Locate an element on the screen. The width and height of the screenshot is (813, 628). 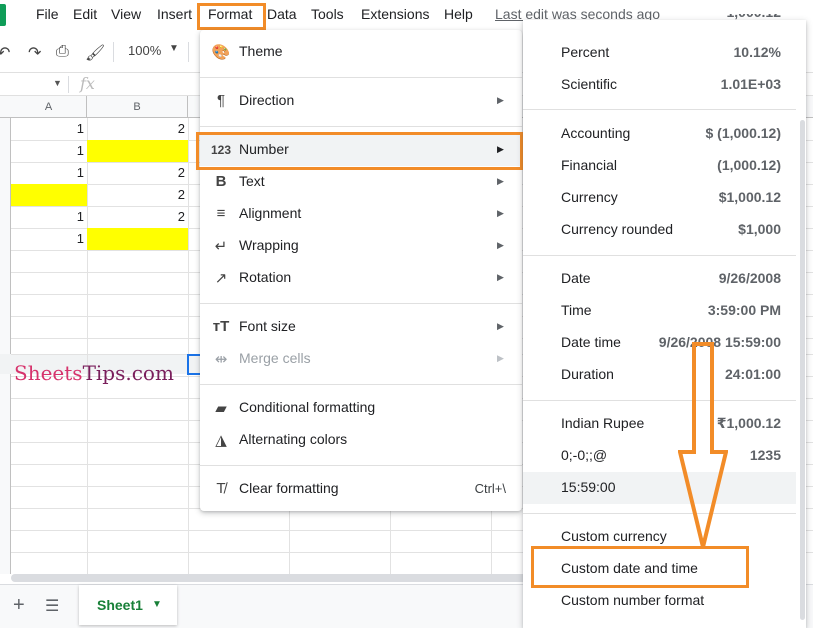
paint-format-icon: 🖌 is located at coordinates (95, 53).